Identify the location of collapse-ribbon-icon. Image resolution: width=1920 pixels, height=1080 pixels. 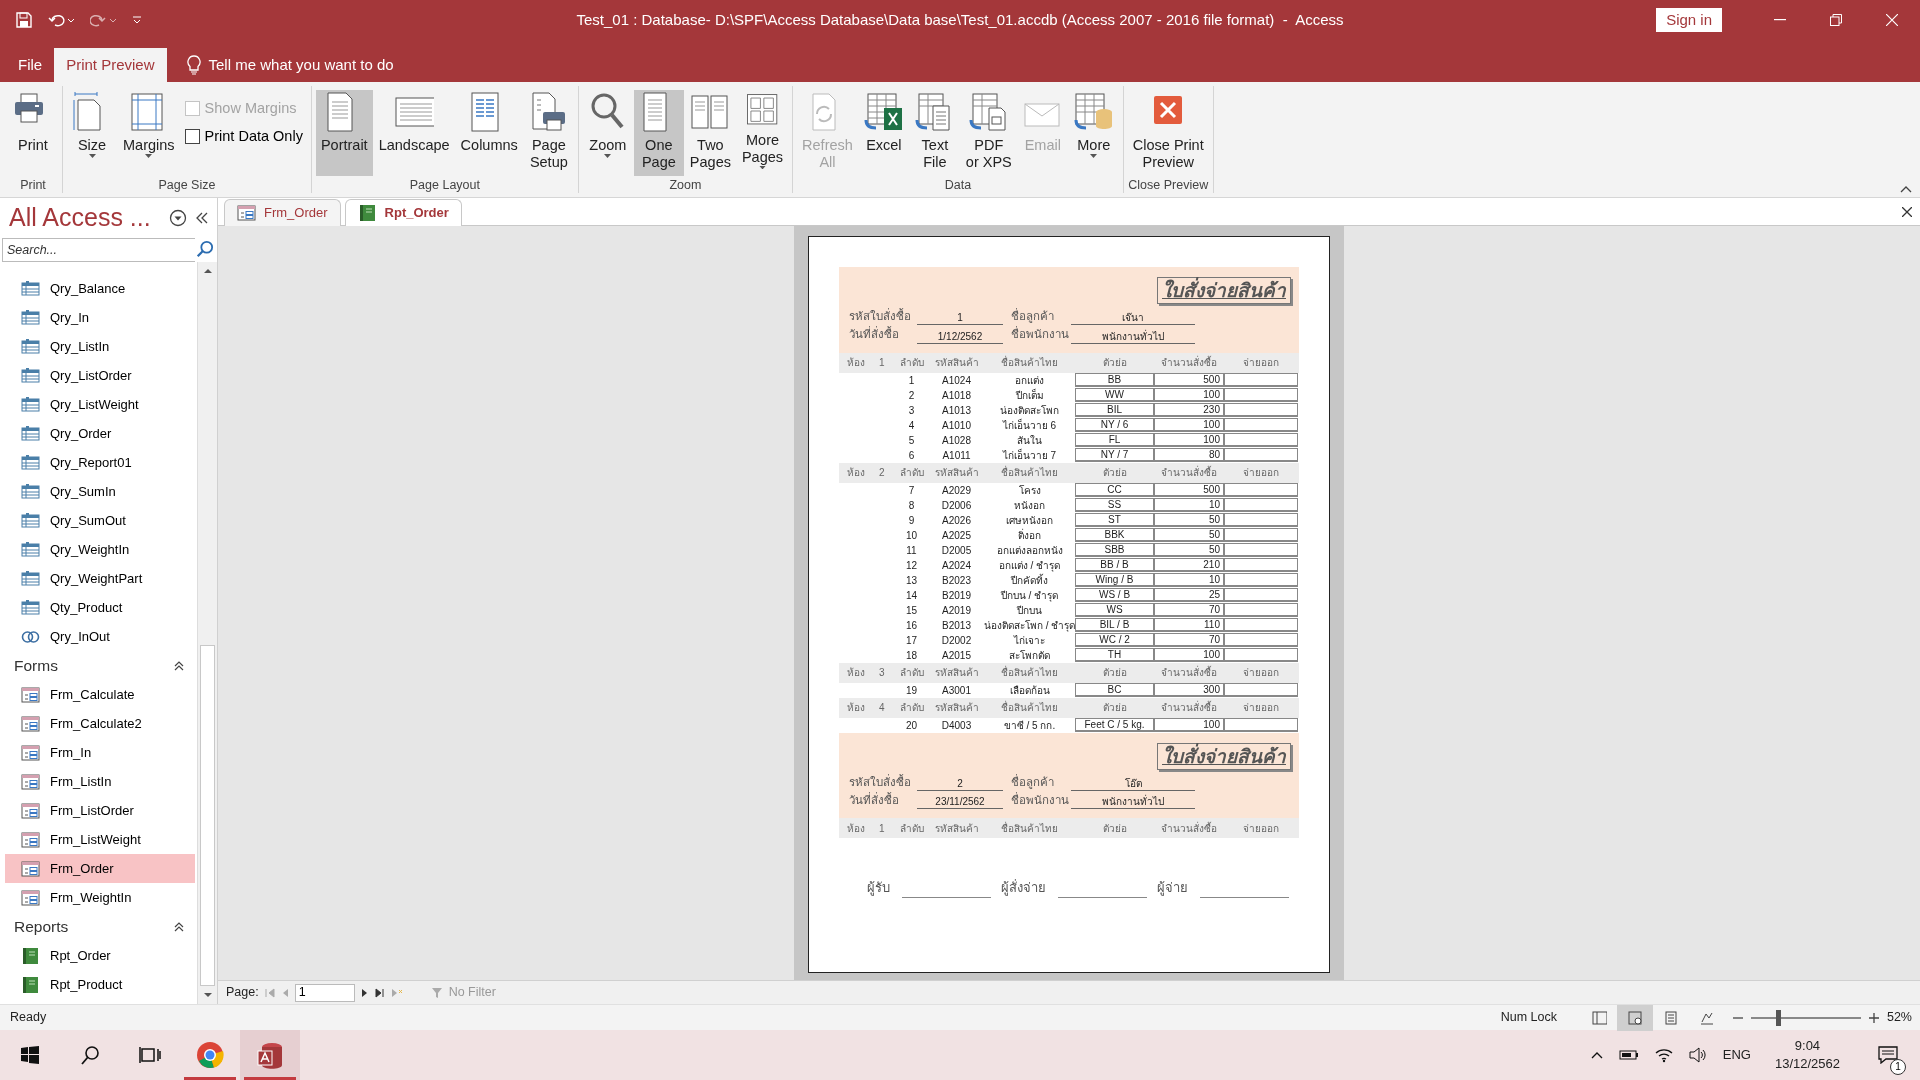
(1906, 189).